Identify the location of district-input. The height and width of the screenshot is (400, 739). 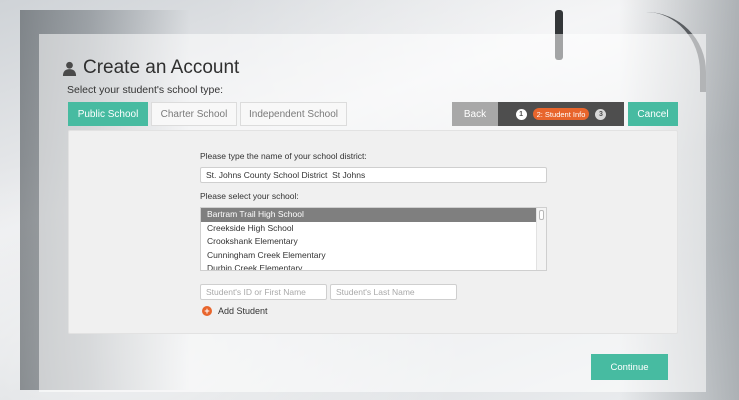
(373, 175).